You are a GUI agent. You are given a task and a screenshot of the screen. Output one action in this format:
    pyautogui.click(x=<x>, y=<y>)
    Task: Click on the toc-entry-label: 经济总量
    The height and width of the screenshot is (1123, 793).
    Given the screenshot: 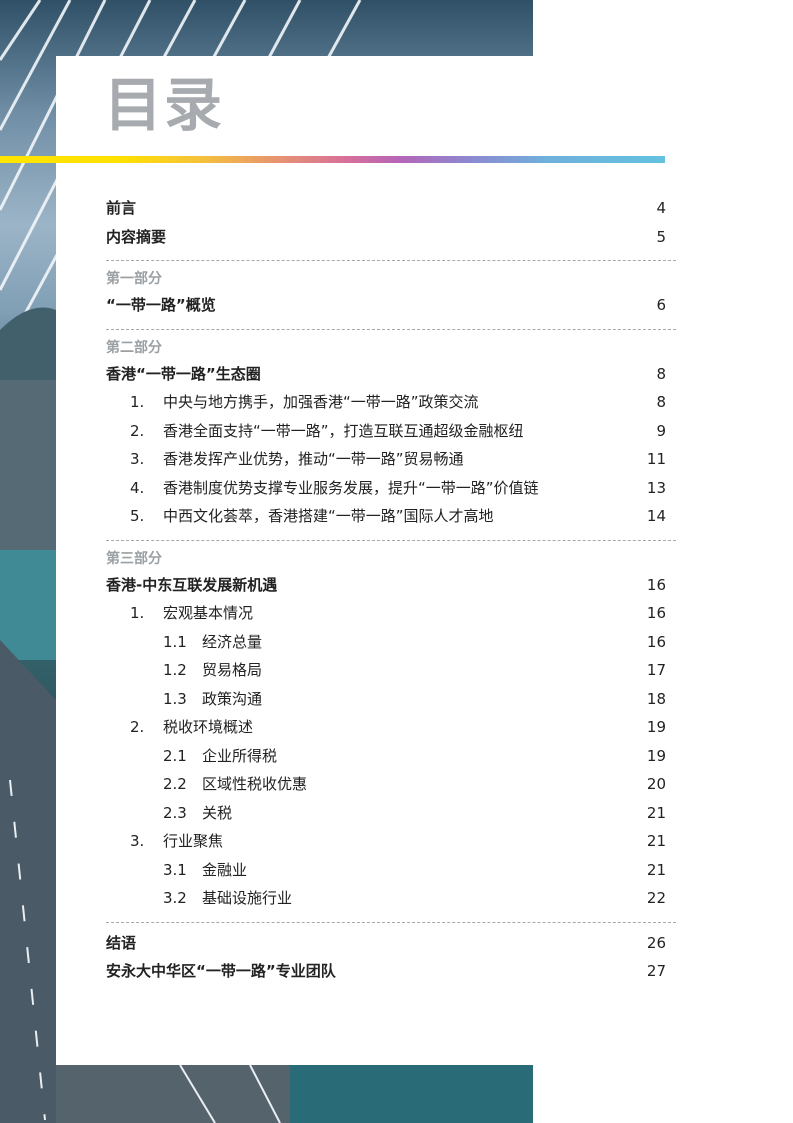 What is the action you would take?
    pyautogui.click(x=232, y=641)
    